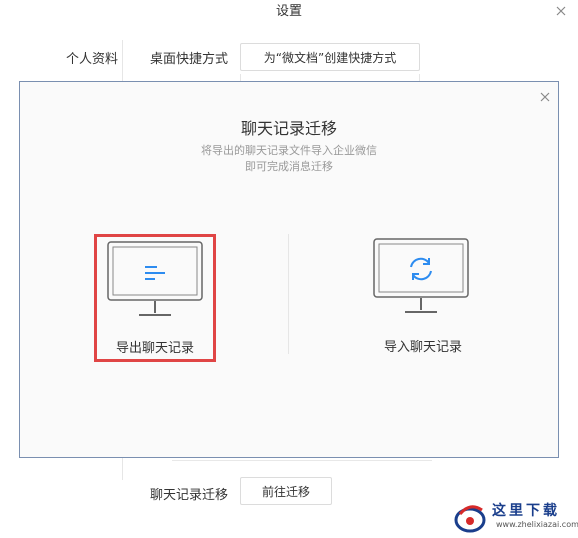 The image size is (578, 538). I want to click on section-divider, so click(302, 460).